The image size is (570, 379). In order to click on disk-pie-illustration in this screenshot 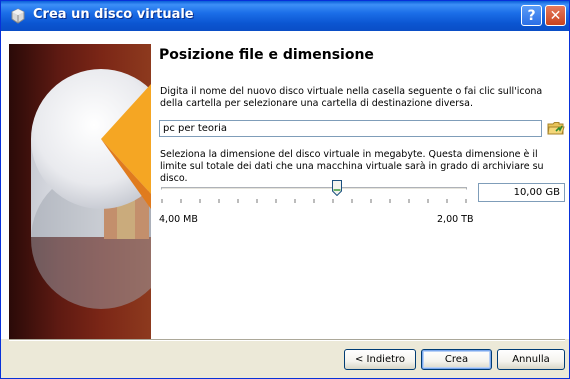, I will do `click(91, 189)`.